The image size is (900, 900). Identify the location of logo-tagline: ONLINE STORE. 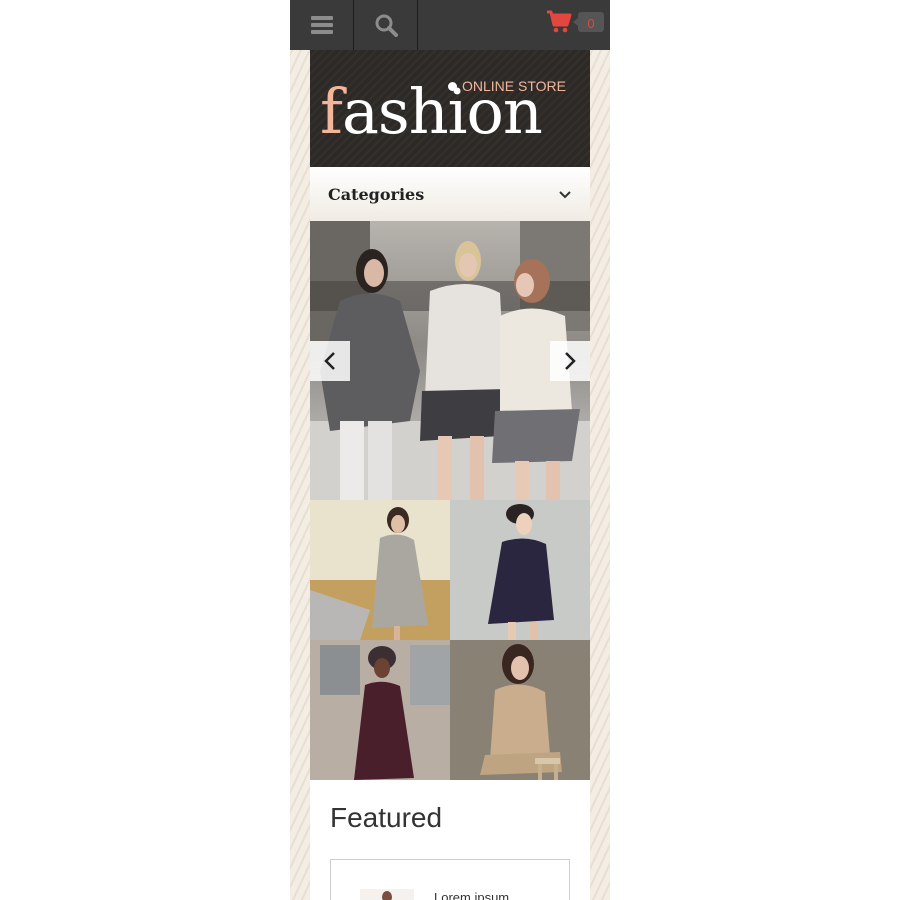
(507, 86).